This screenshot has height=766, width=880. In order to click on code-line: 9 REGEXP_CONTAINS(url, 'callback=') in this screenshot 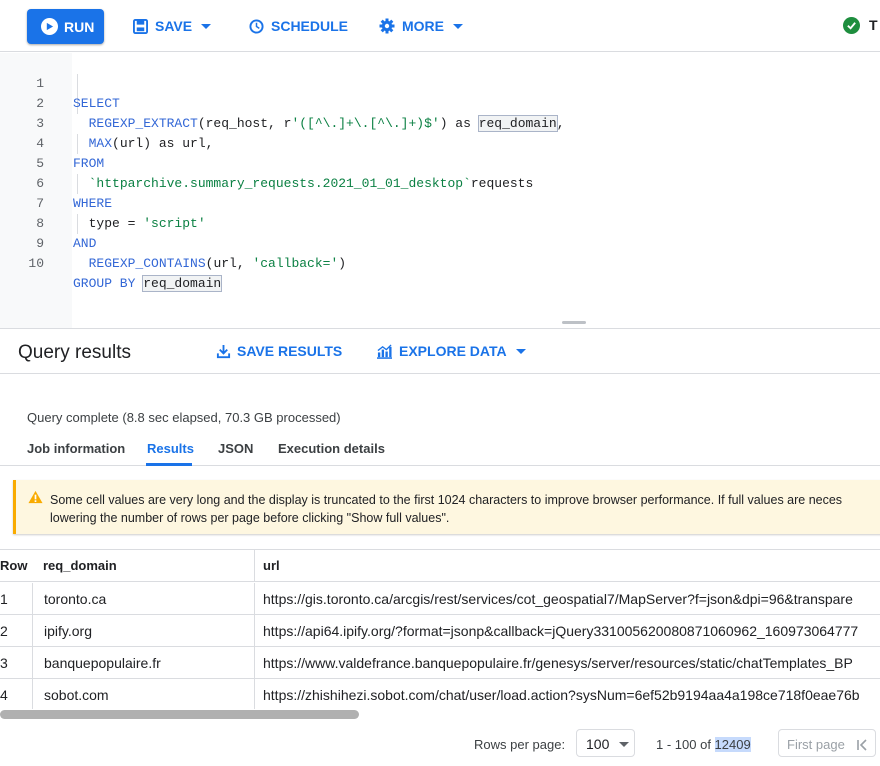, I will do `click(440, 242)`.